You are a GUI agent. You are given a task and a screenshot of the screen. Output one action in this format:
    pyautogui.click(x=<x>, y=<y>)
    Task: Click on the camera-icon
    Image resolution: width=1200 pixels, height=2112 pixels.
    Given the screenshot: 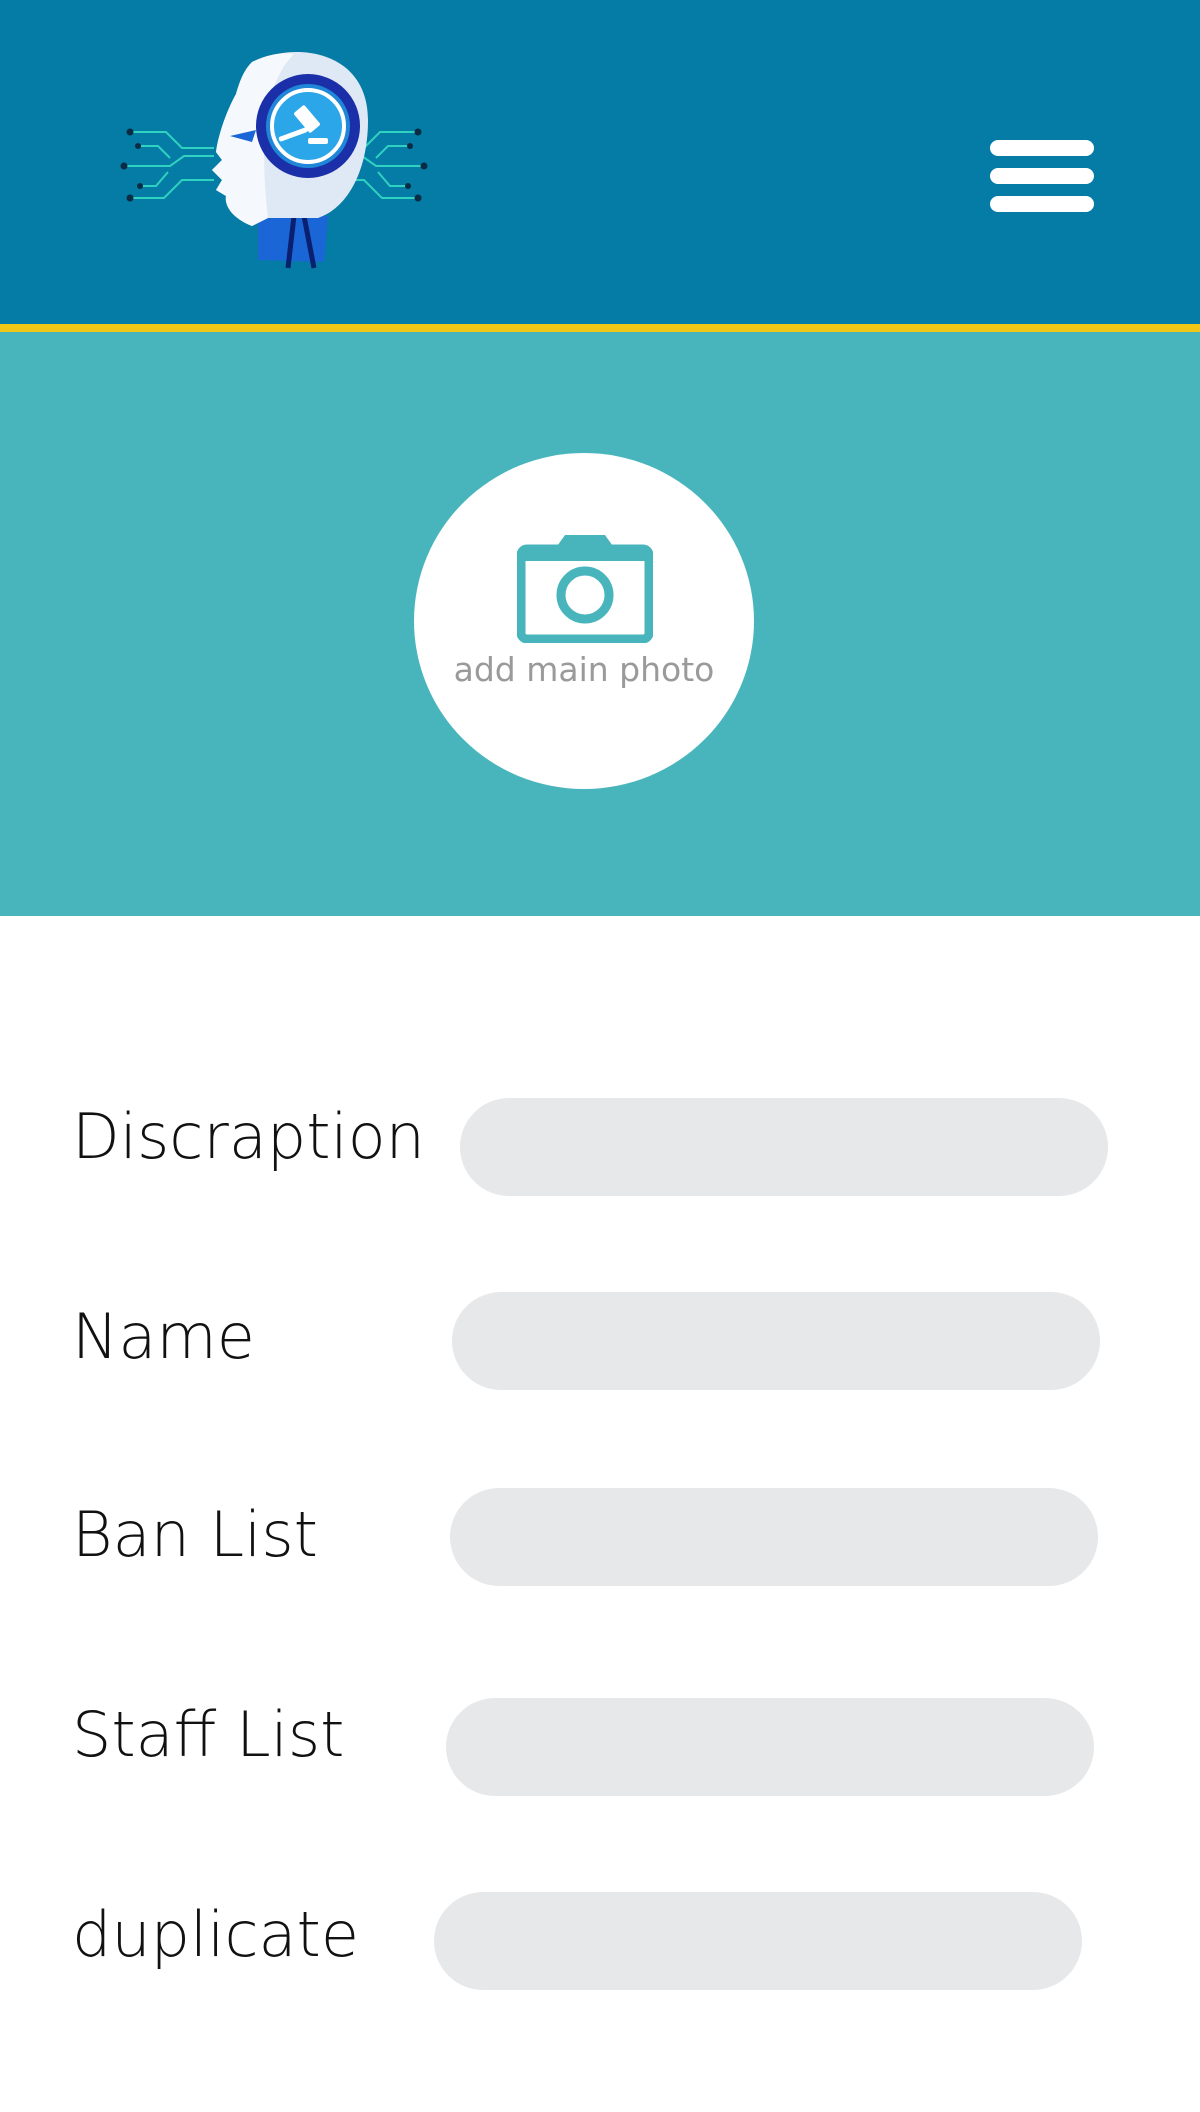 What is the action you would take?
    pyautogui.click(x=585, y=588)
    